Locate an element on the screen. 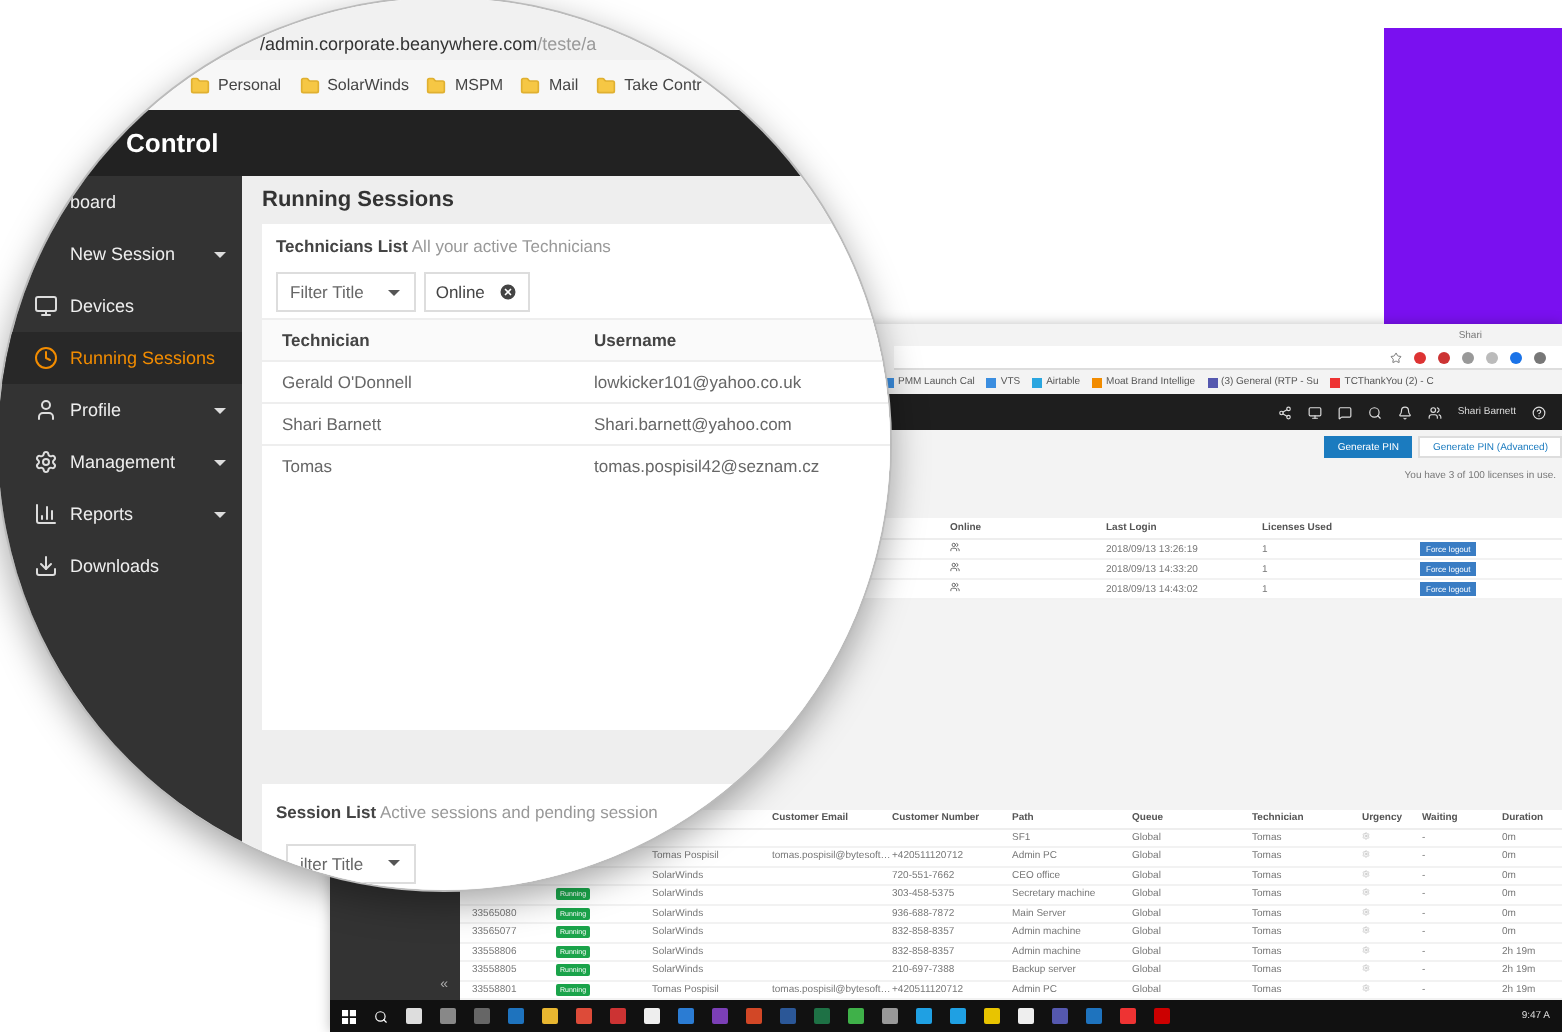 The height and width of the screenshot is (1032, 1562). chat-icon is located at coordinates (1344, 412).